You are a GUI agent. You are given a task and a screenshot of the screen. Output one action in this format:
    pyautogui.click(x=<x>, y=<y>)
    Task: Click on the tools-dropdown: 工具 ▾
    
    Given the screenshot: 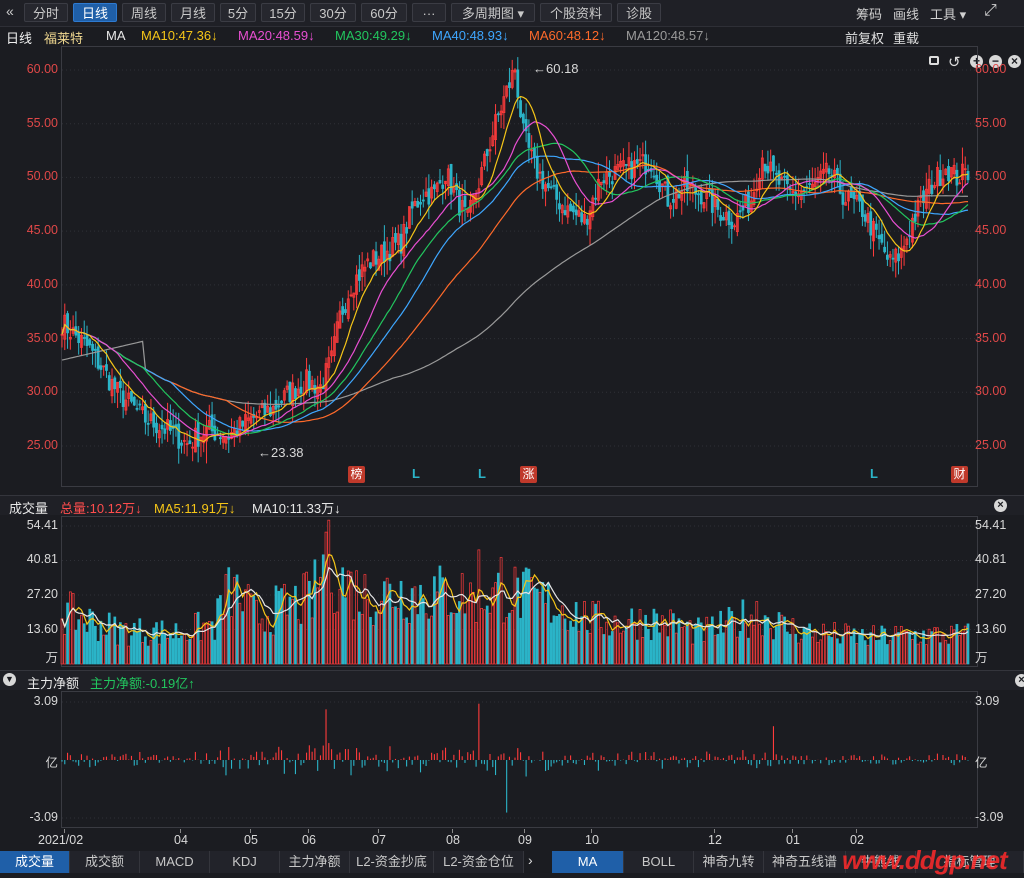 What is the action you would take?
    pyautogui.click(x=948, y=13)
    